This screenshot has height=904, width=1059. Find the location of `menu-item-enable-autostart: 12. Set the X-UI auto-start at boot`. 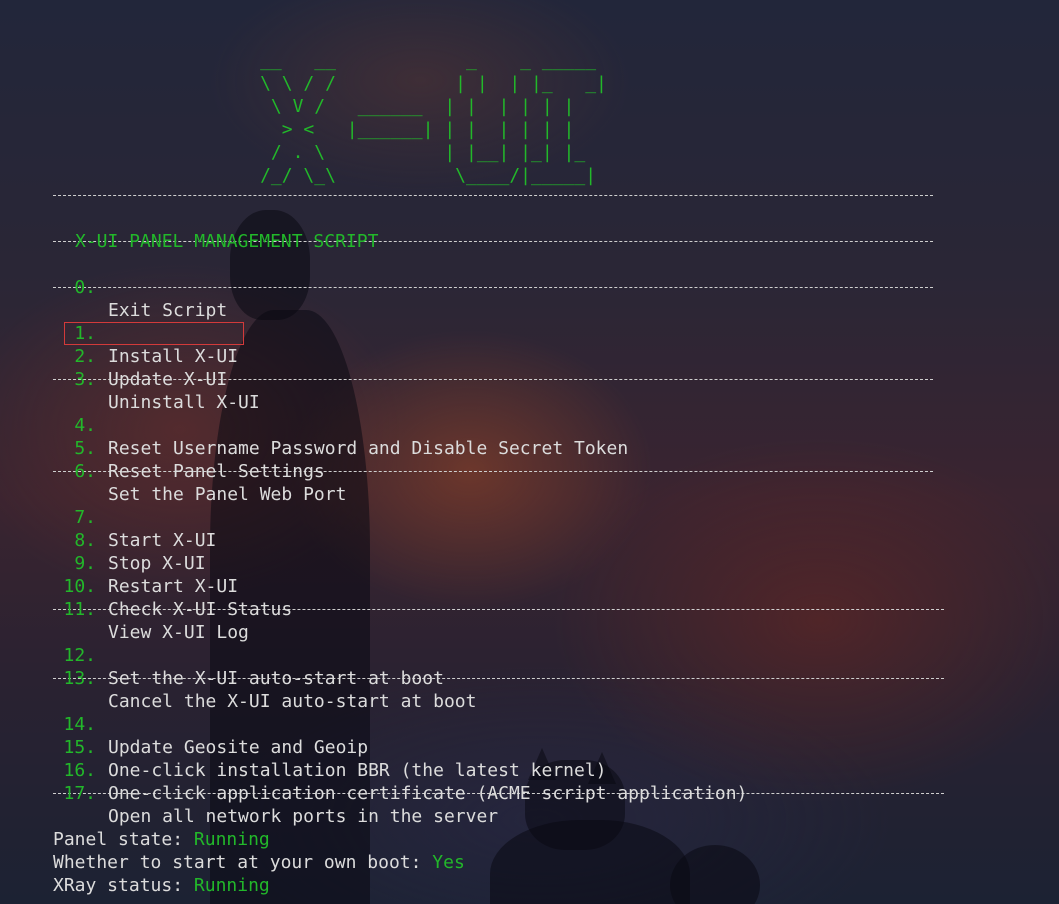

menu-item-enable-autostart: 12. Set the X-UI auto-start at boot is located at coordinates (221, 655).